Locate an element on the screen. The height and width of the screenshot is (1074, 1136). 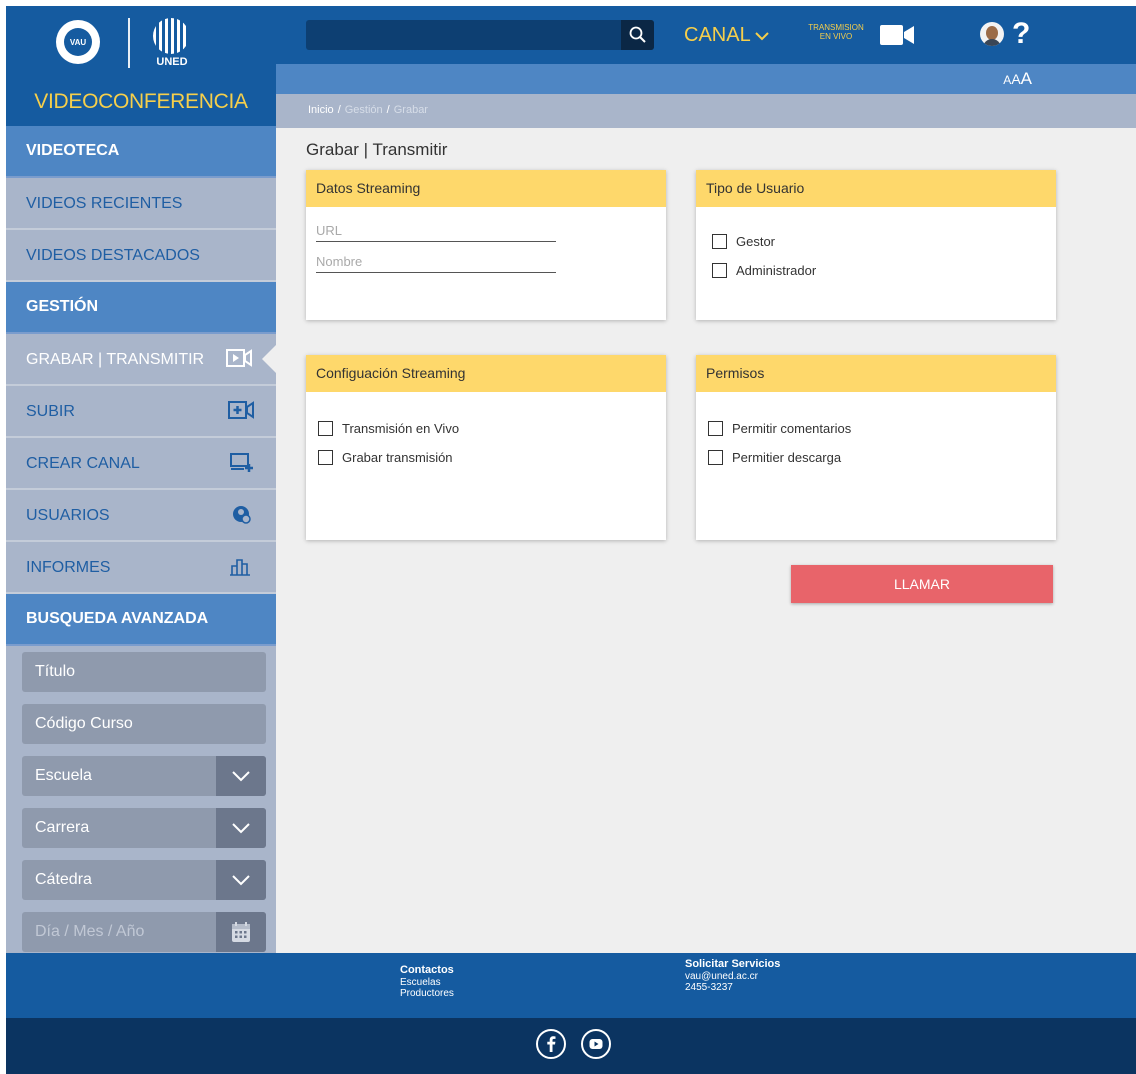
canal-label: CANAL is located at coordinates (717, 35).